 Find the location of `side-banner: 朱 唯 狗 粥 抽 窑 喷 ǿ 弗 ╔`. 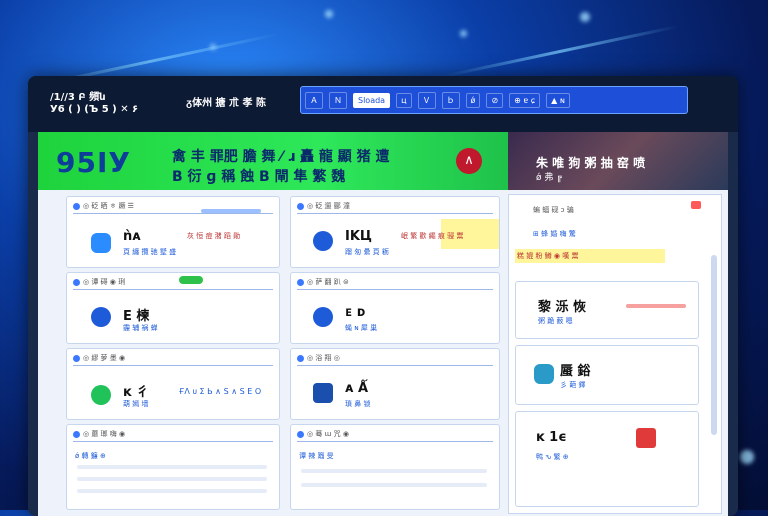

side-banner: 朱 唯 狗 粥 抽 窑 喷 ǿ 弗 ╔ is located at coordinates (618, 161).